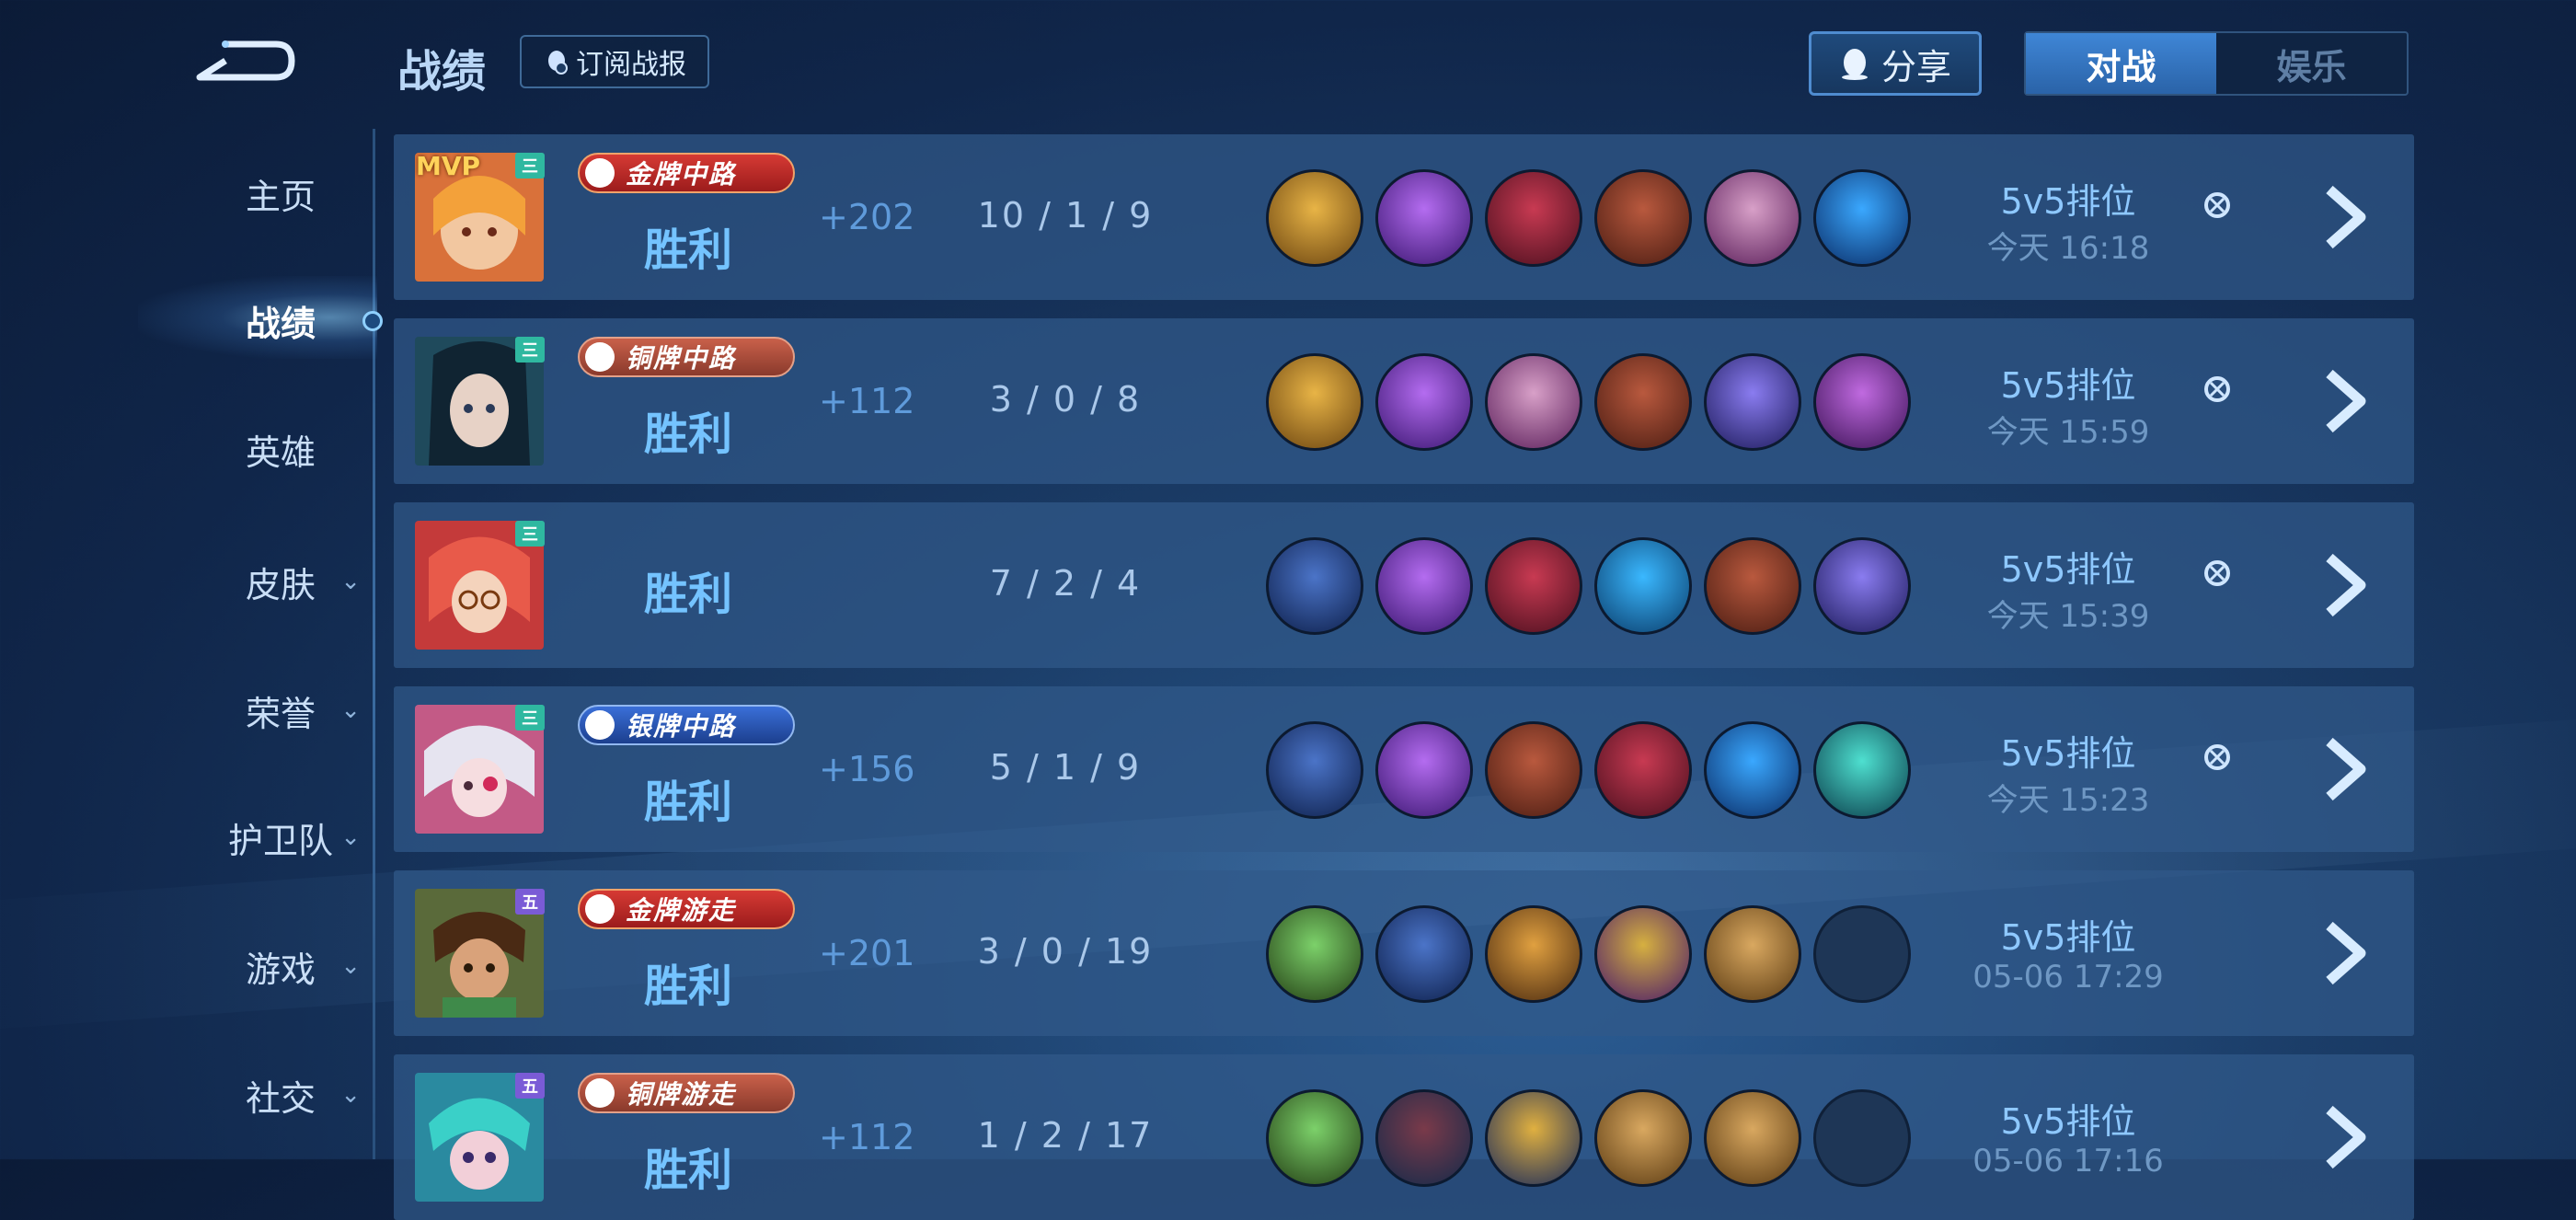  Describe the element at coordinates (280, 196) in the screenshot. I see `sidebar-item-label: 主页` at that location.